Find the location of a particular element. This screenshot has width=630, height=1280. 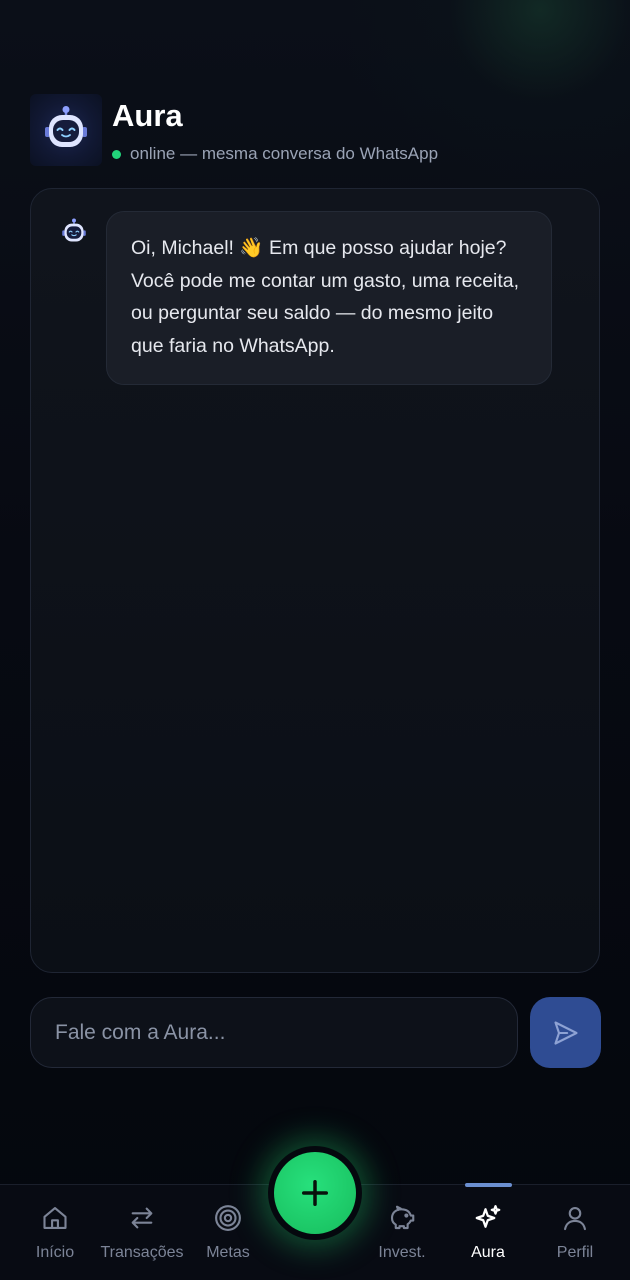

nav-item-perfil: Perfil is located at coordinates (575, 1232).